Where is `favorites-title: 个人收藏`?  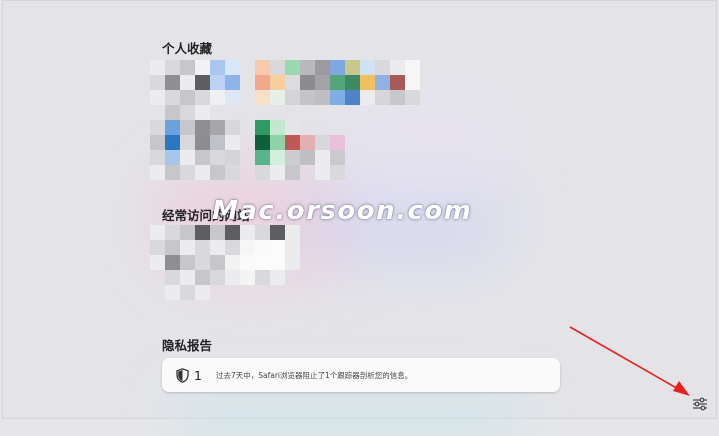
favorites-title: 个人收藏 is located at coordinates (187, 48).